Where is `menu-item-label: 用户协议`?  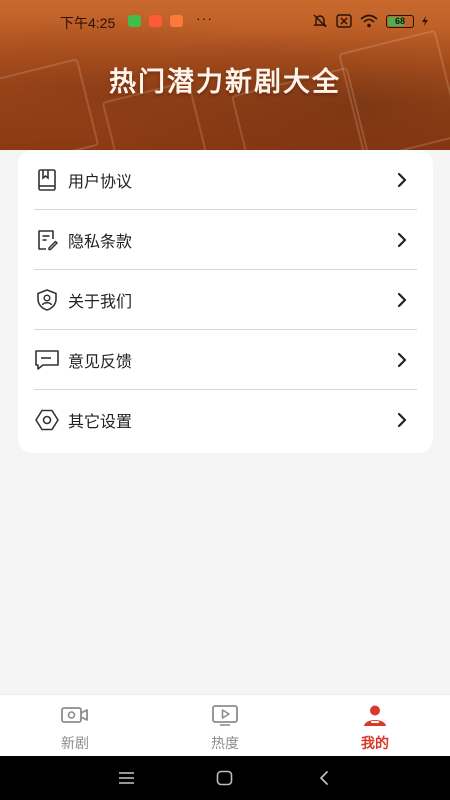
menu-item-label: 用户协议 is located at coordinates (100, 182).